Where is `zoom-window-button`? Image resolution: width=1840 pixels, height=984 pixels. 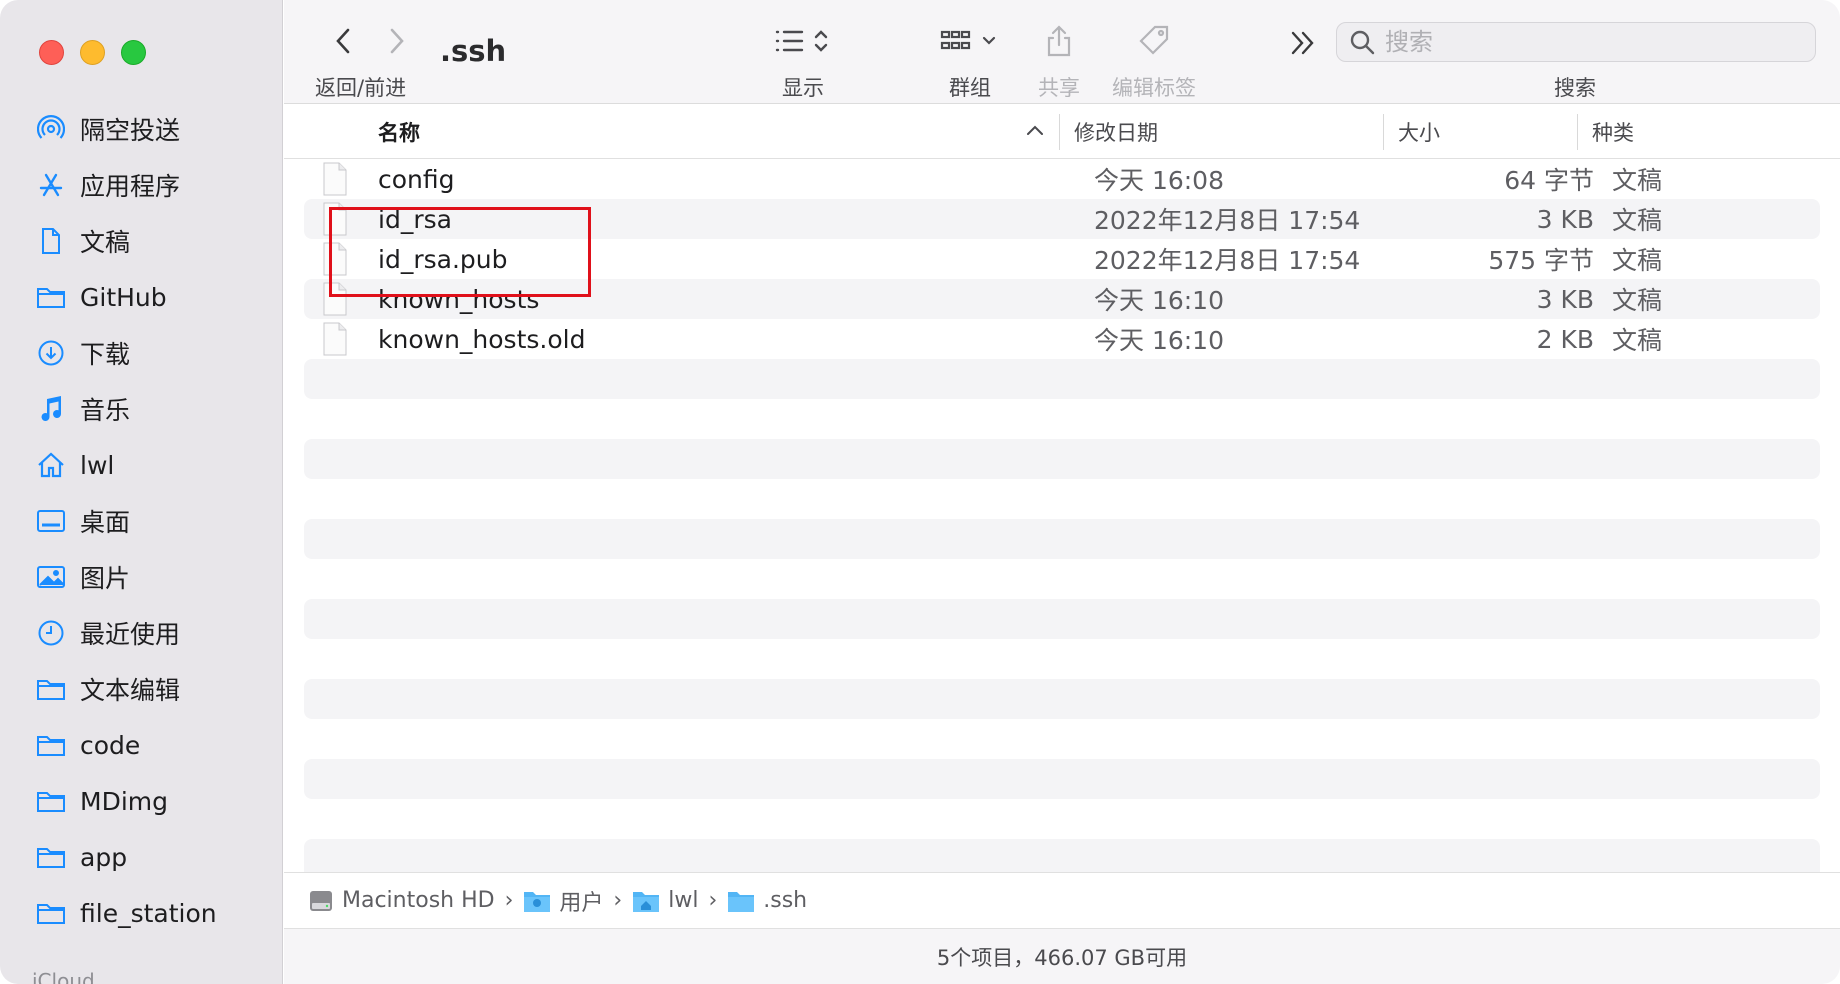 zoom-window-button is located at coordinates (133, 52).